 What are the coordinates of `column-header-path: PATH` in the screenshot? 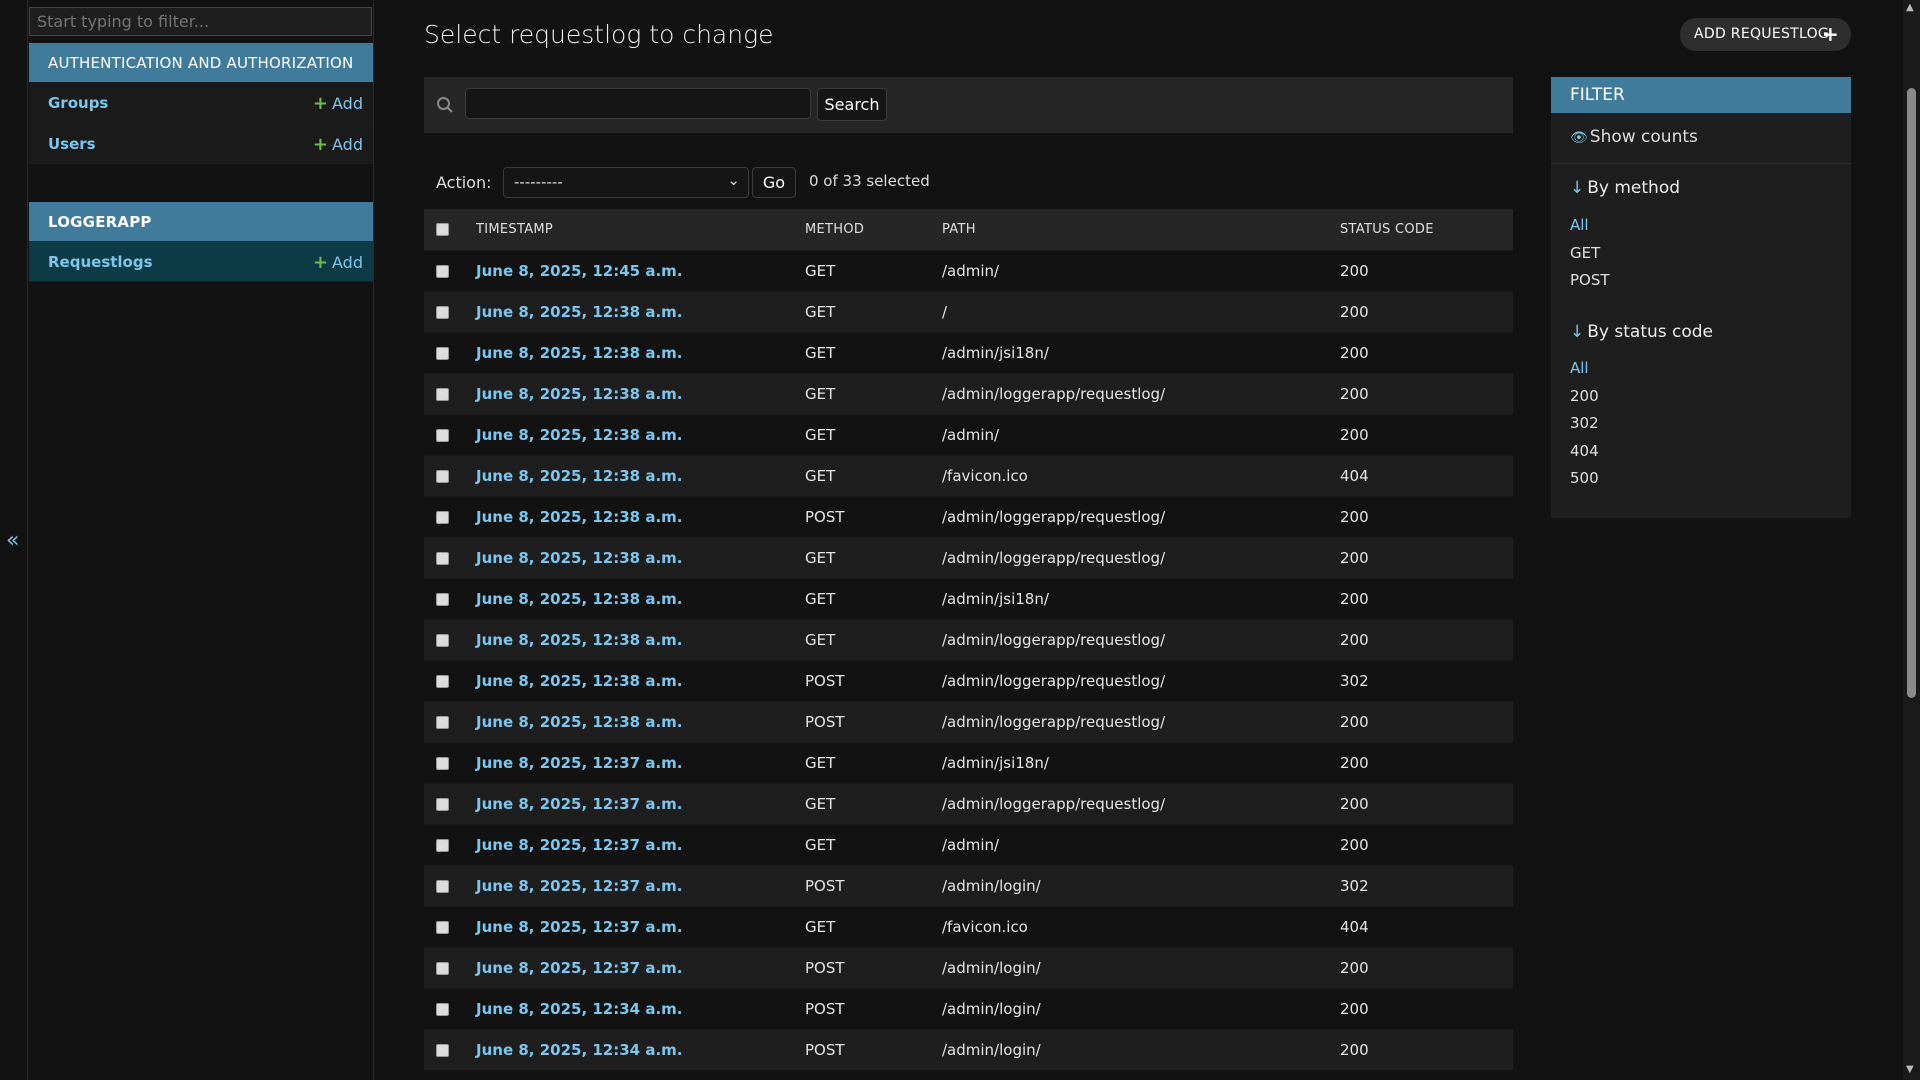 It's located at (1141, 229).